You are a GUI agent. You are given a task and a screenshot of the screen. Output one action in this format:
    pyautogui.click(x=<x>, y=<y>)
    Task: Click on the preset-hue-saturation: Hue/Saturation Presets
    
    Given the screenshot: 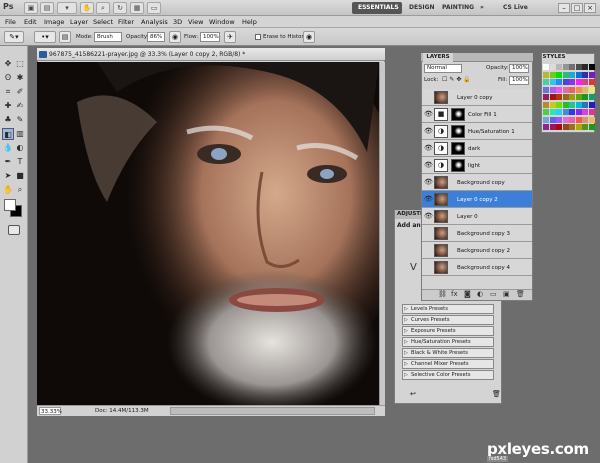 What is the action you would take?
    pyautogui.click(x=448, y=342)
    